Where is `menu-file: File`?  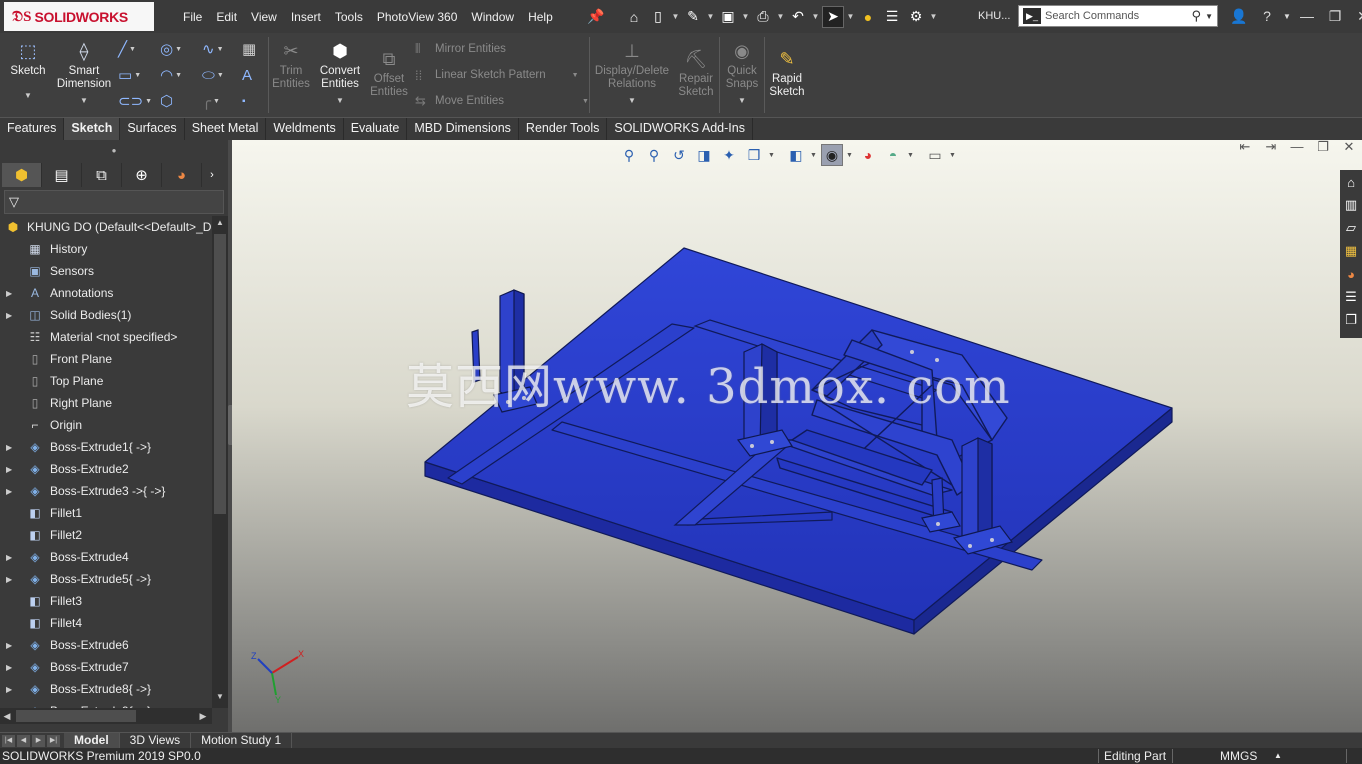
menu-file: File is located at coordinates (192, 17).